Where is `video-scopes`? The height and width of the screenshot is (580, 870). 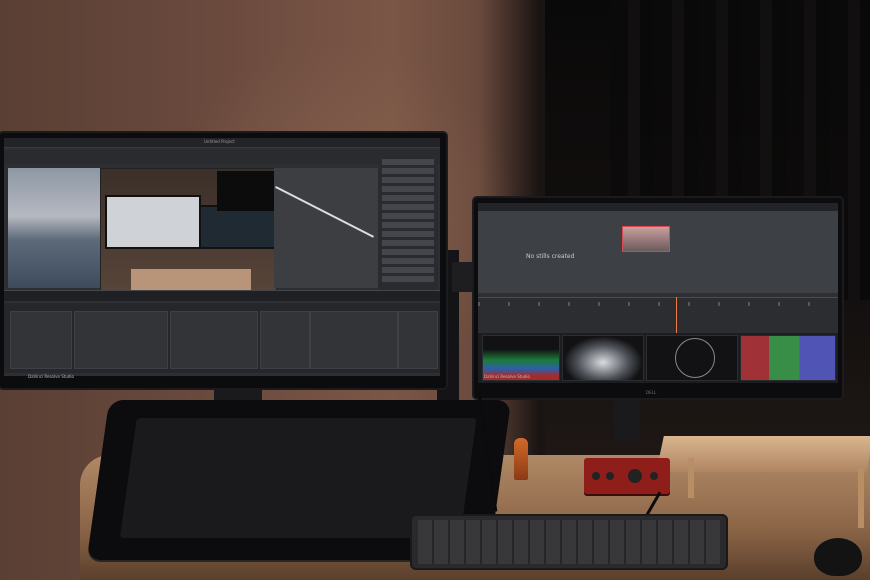 video-scopes is located at coordinates (658, 358).